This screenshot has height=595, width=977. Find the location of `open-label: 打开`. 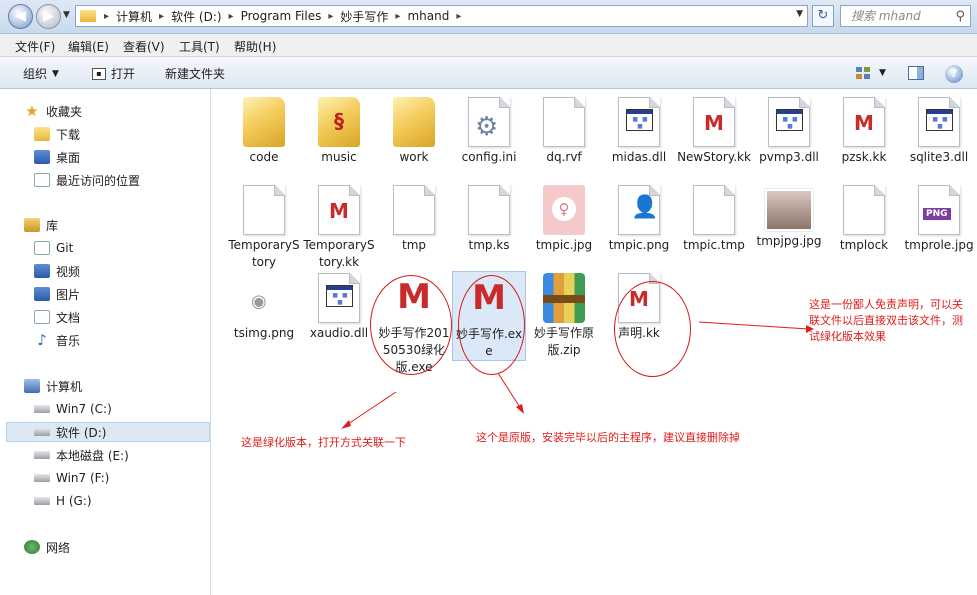

open-label: 打开 is located at coordinates (123, 74).